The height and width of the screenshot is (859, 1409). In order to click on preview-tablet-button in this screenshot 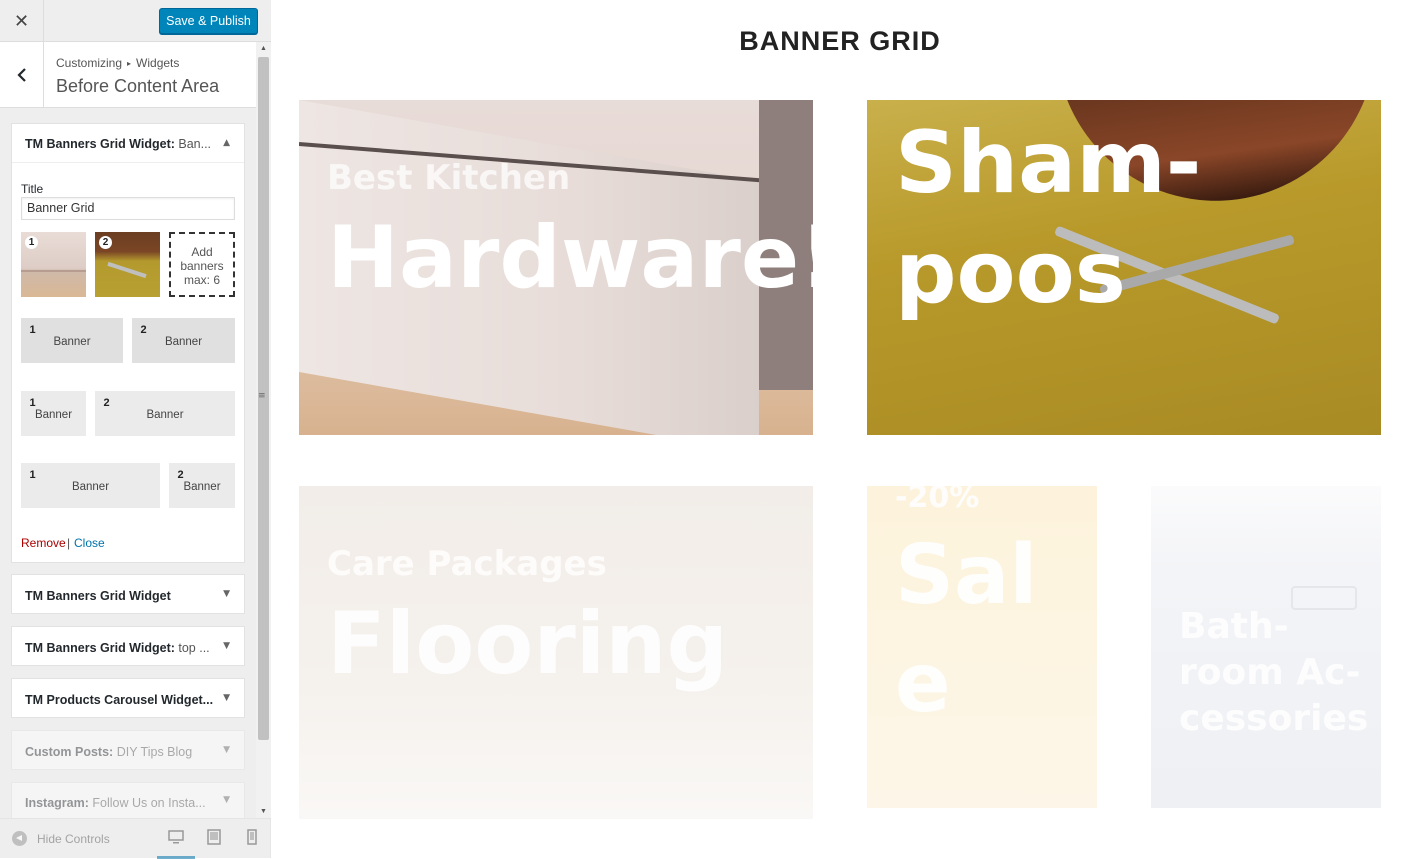, I will do `click(214, 844)`.